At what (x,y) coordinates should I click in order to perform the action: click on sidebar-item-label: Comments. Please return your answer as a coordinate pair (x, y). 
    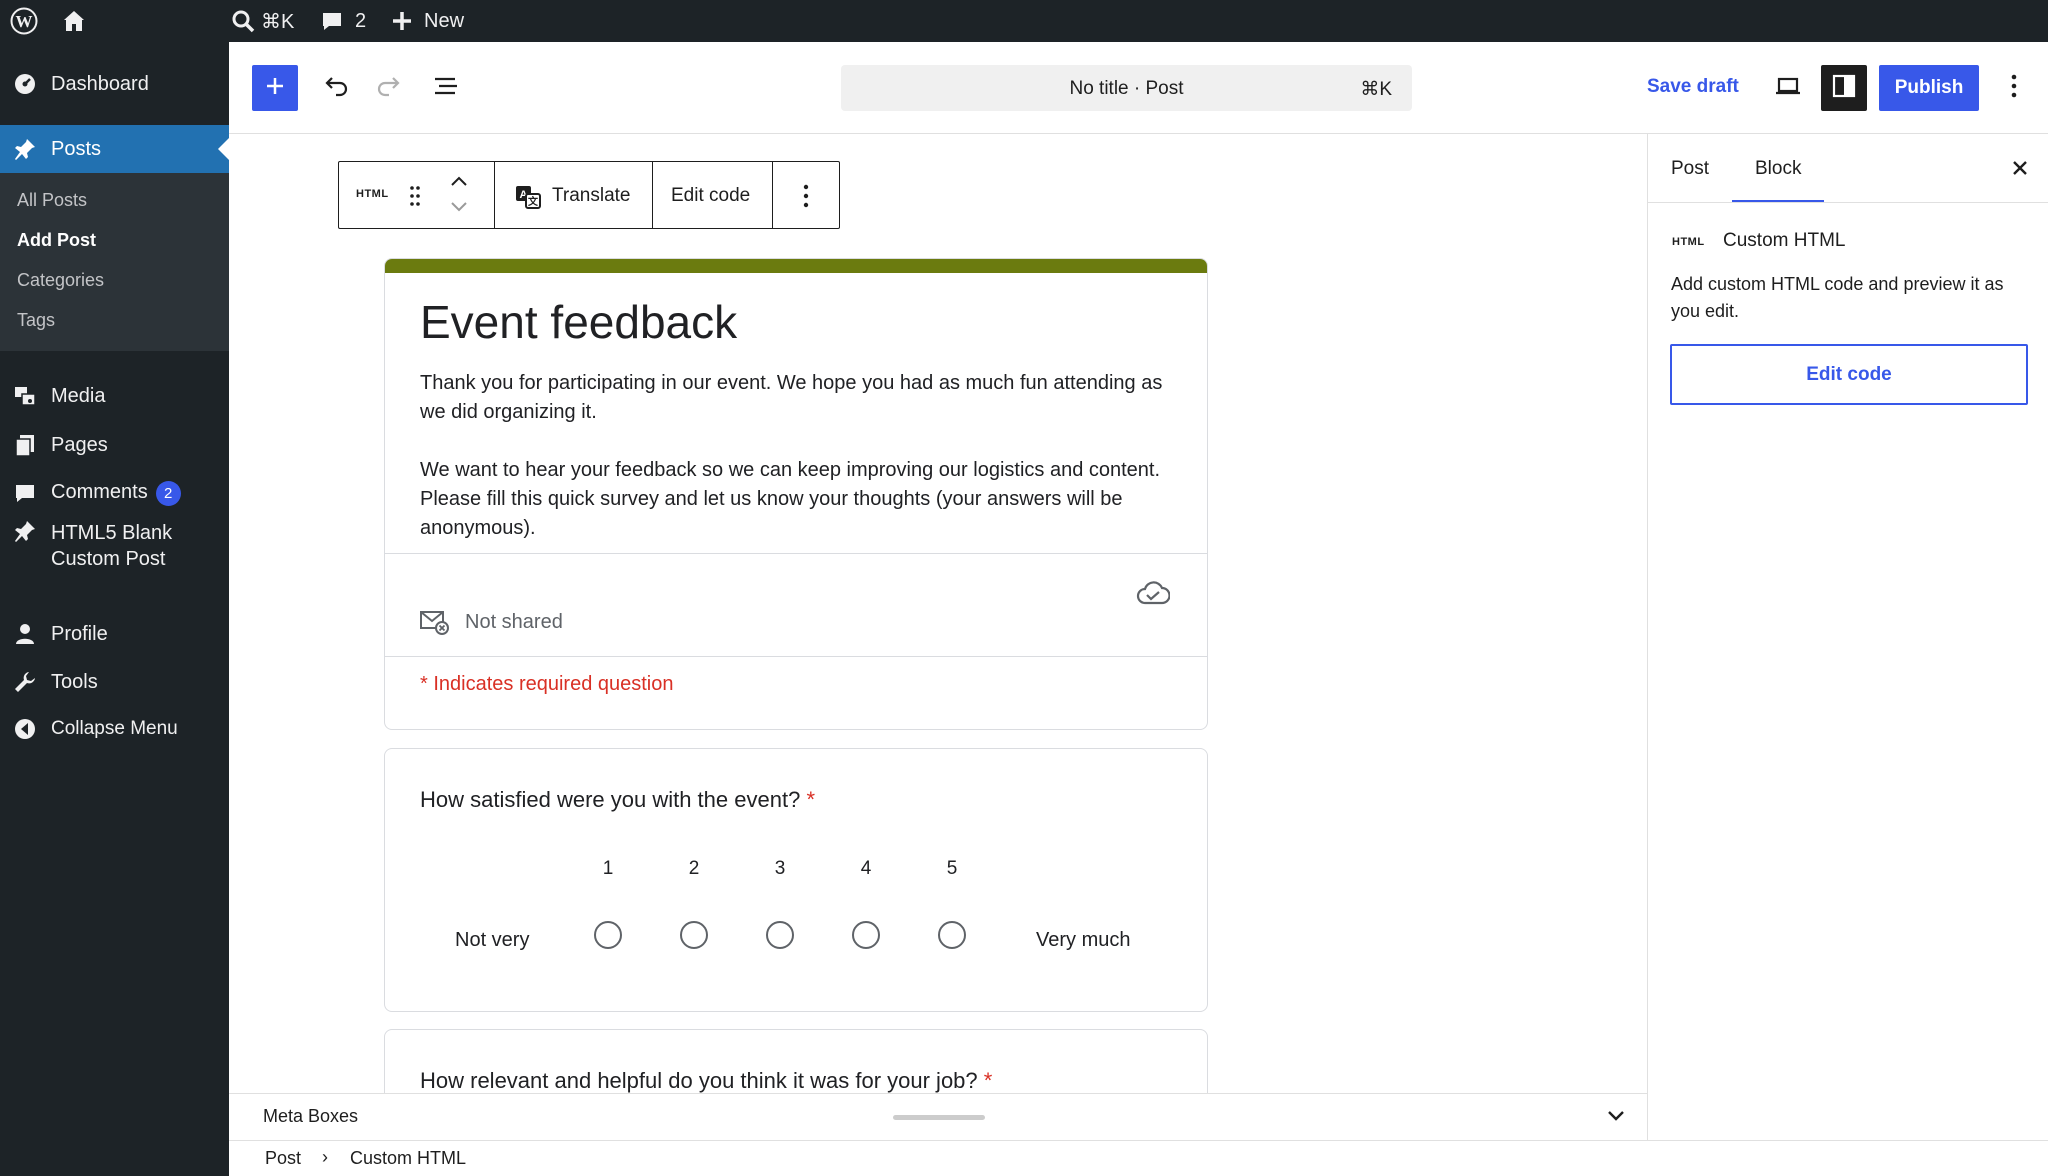
    Looking at the image, I should click on (99, 491).